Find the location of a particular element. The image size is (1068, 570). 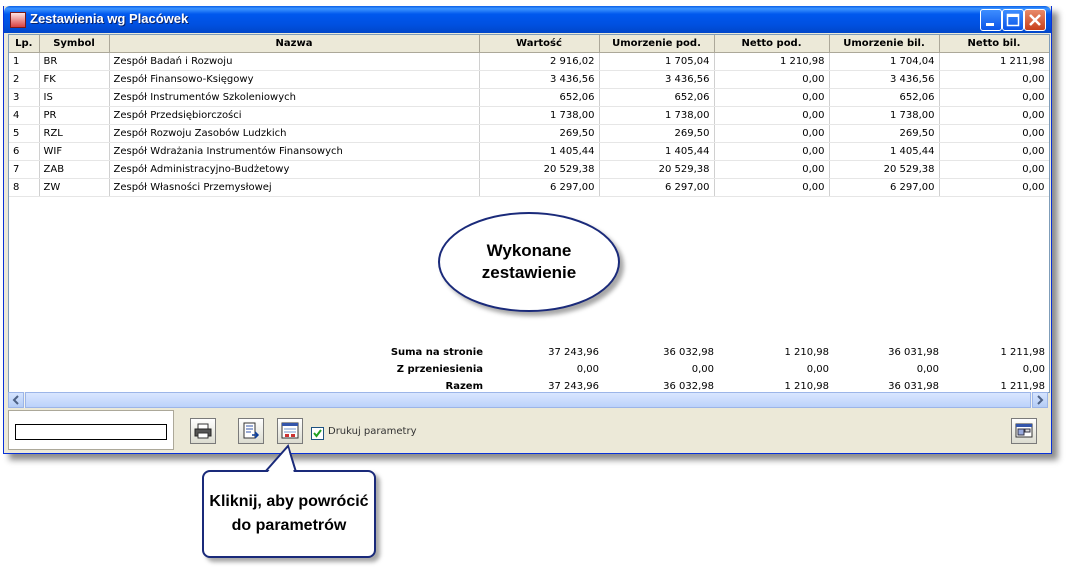

arrow-right-icon is located at coordinates (1040, 400).